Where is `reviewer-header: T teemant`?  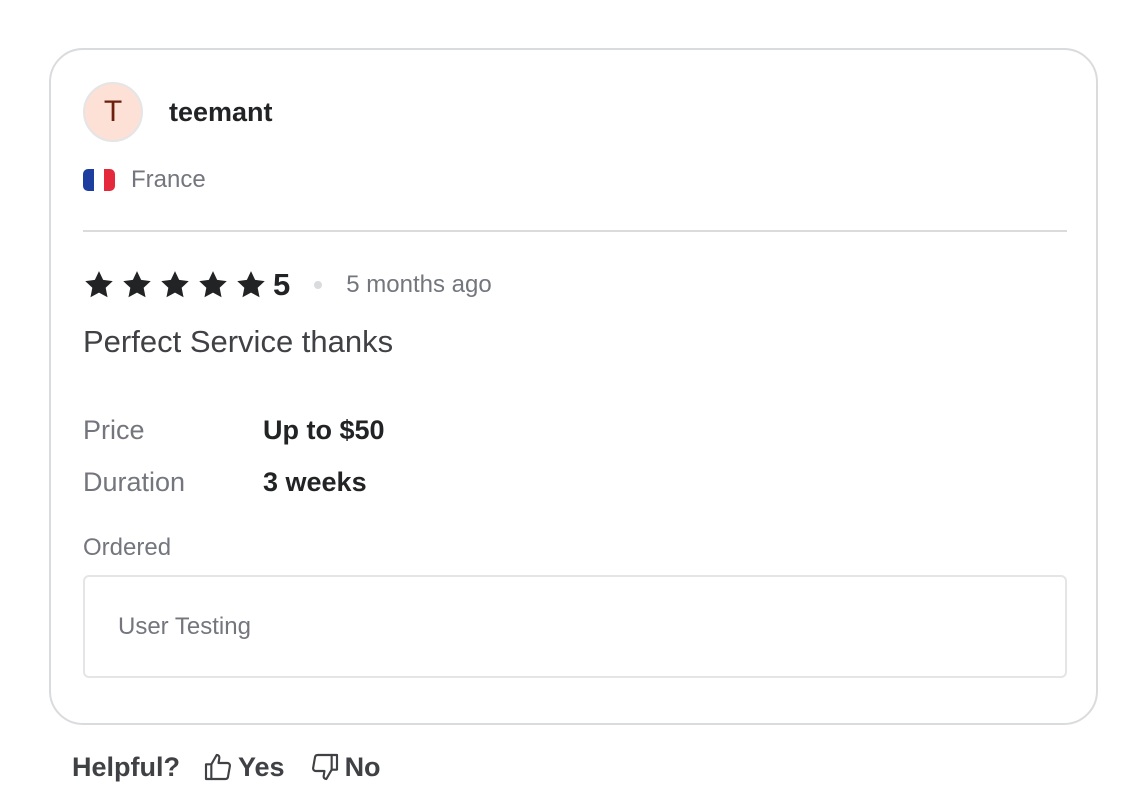
reviewer-header: T teemant is located at coordinates (178, 112).